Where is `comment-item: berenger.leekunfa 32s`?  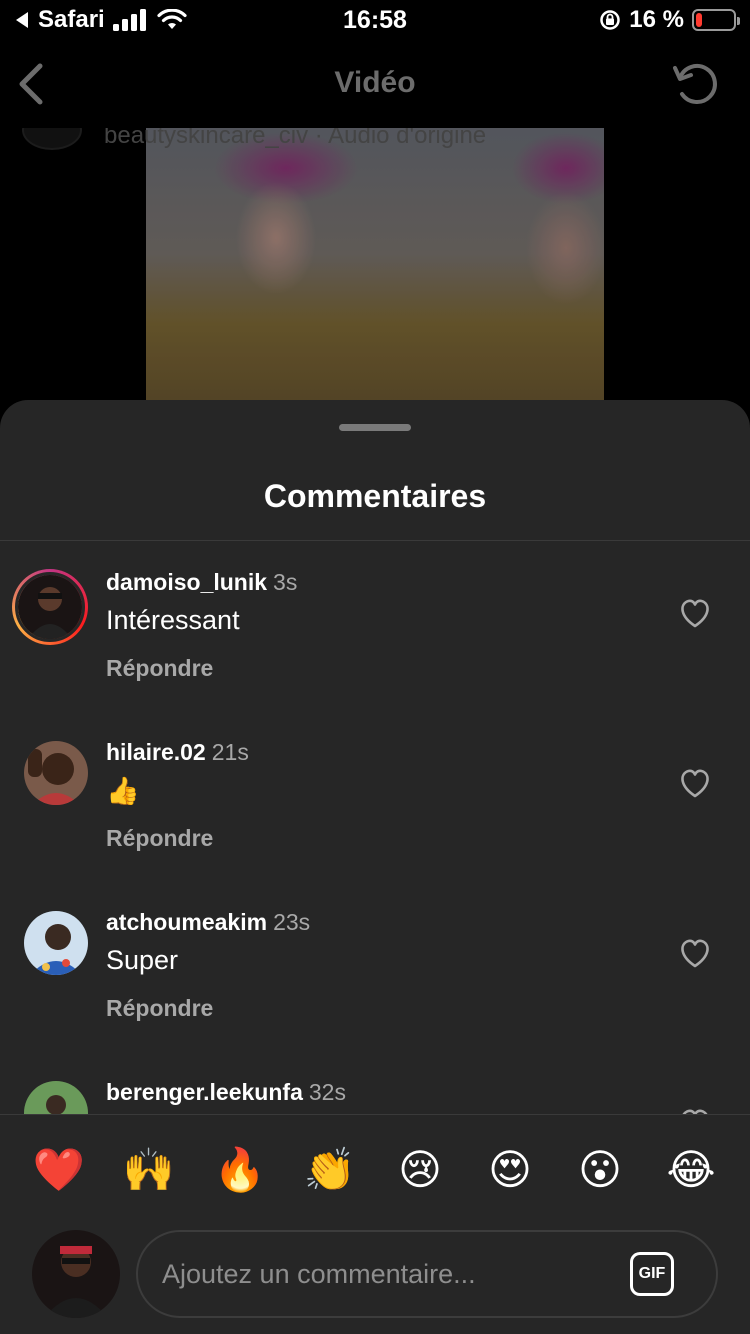 comment-item: berenger.leekunfa 32s is located at coordinates (375, 1082).